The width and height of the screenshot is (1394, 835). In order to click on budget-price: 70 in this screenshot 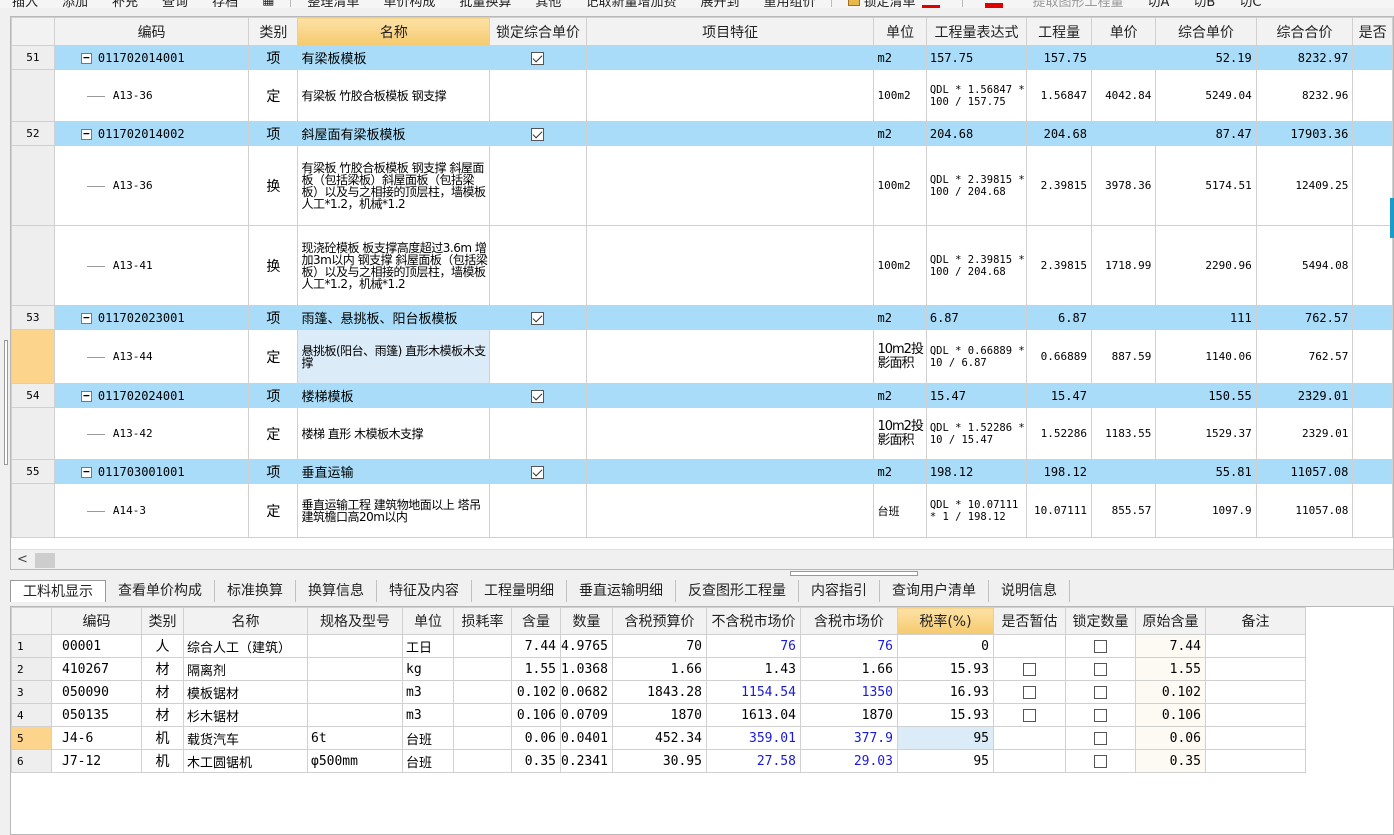, I will do `click(659, 646)`.